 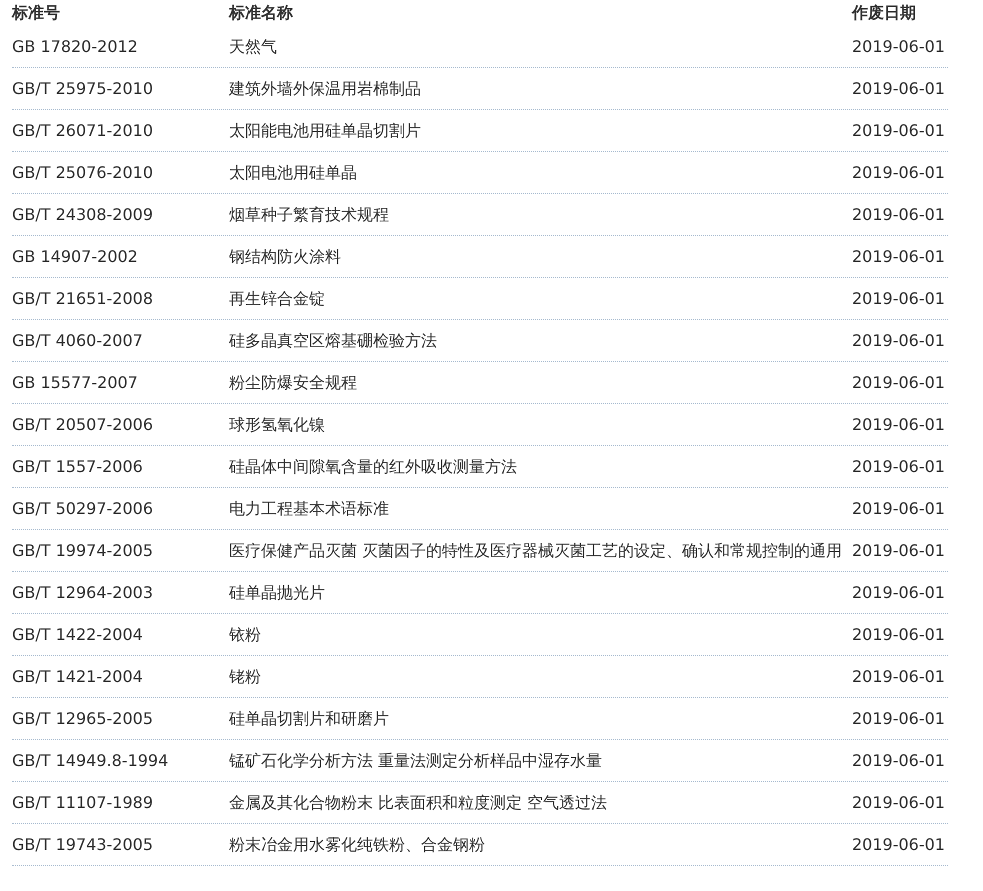 What do you see at coordinates (245, 677) in the screenshot?
I see `table-cell-text: 铑粉` at bounding box center [245, 677].